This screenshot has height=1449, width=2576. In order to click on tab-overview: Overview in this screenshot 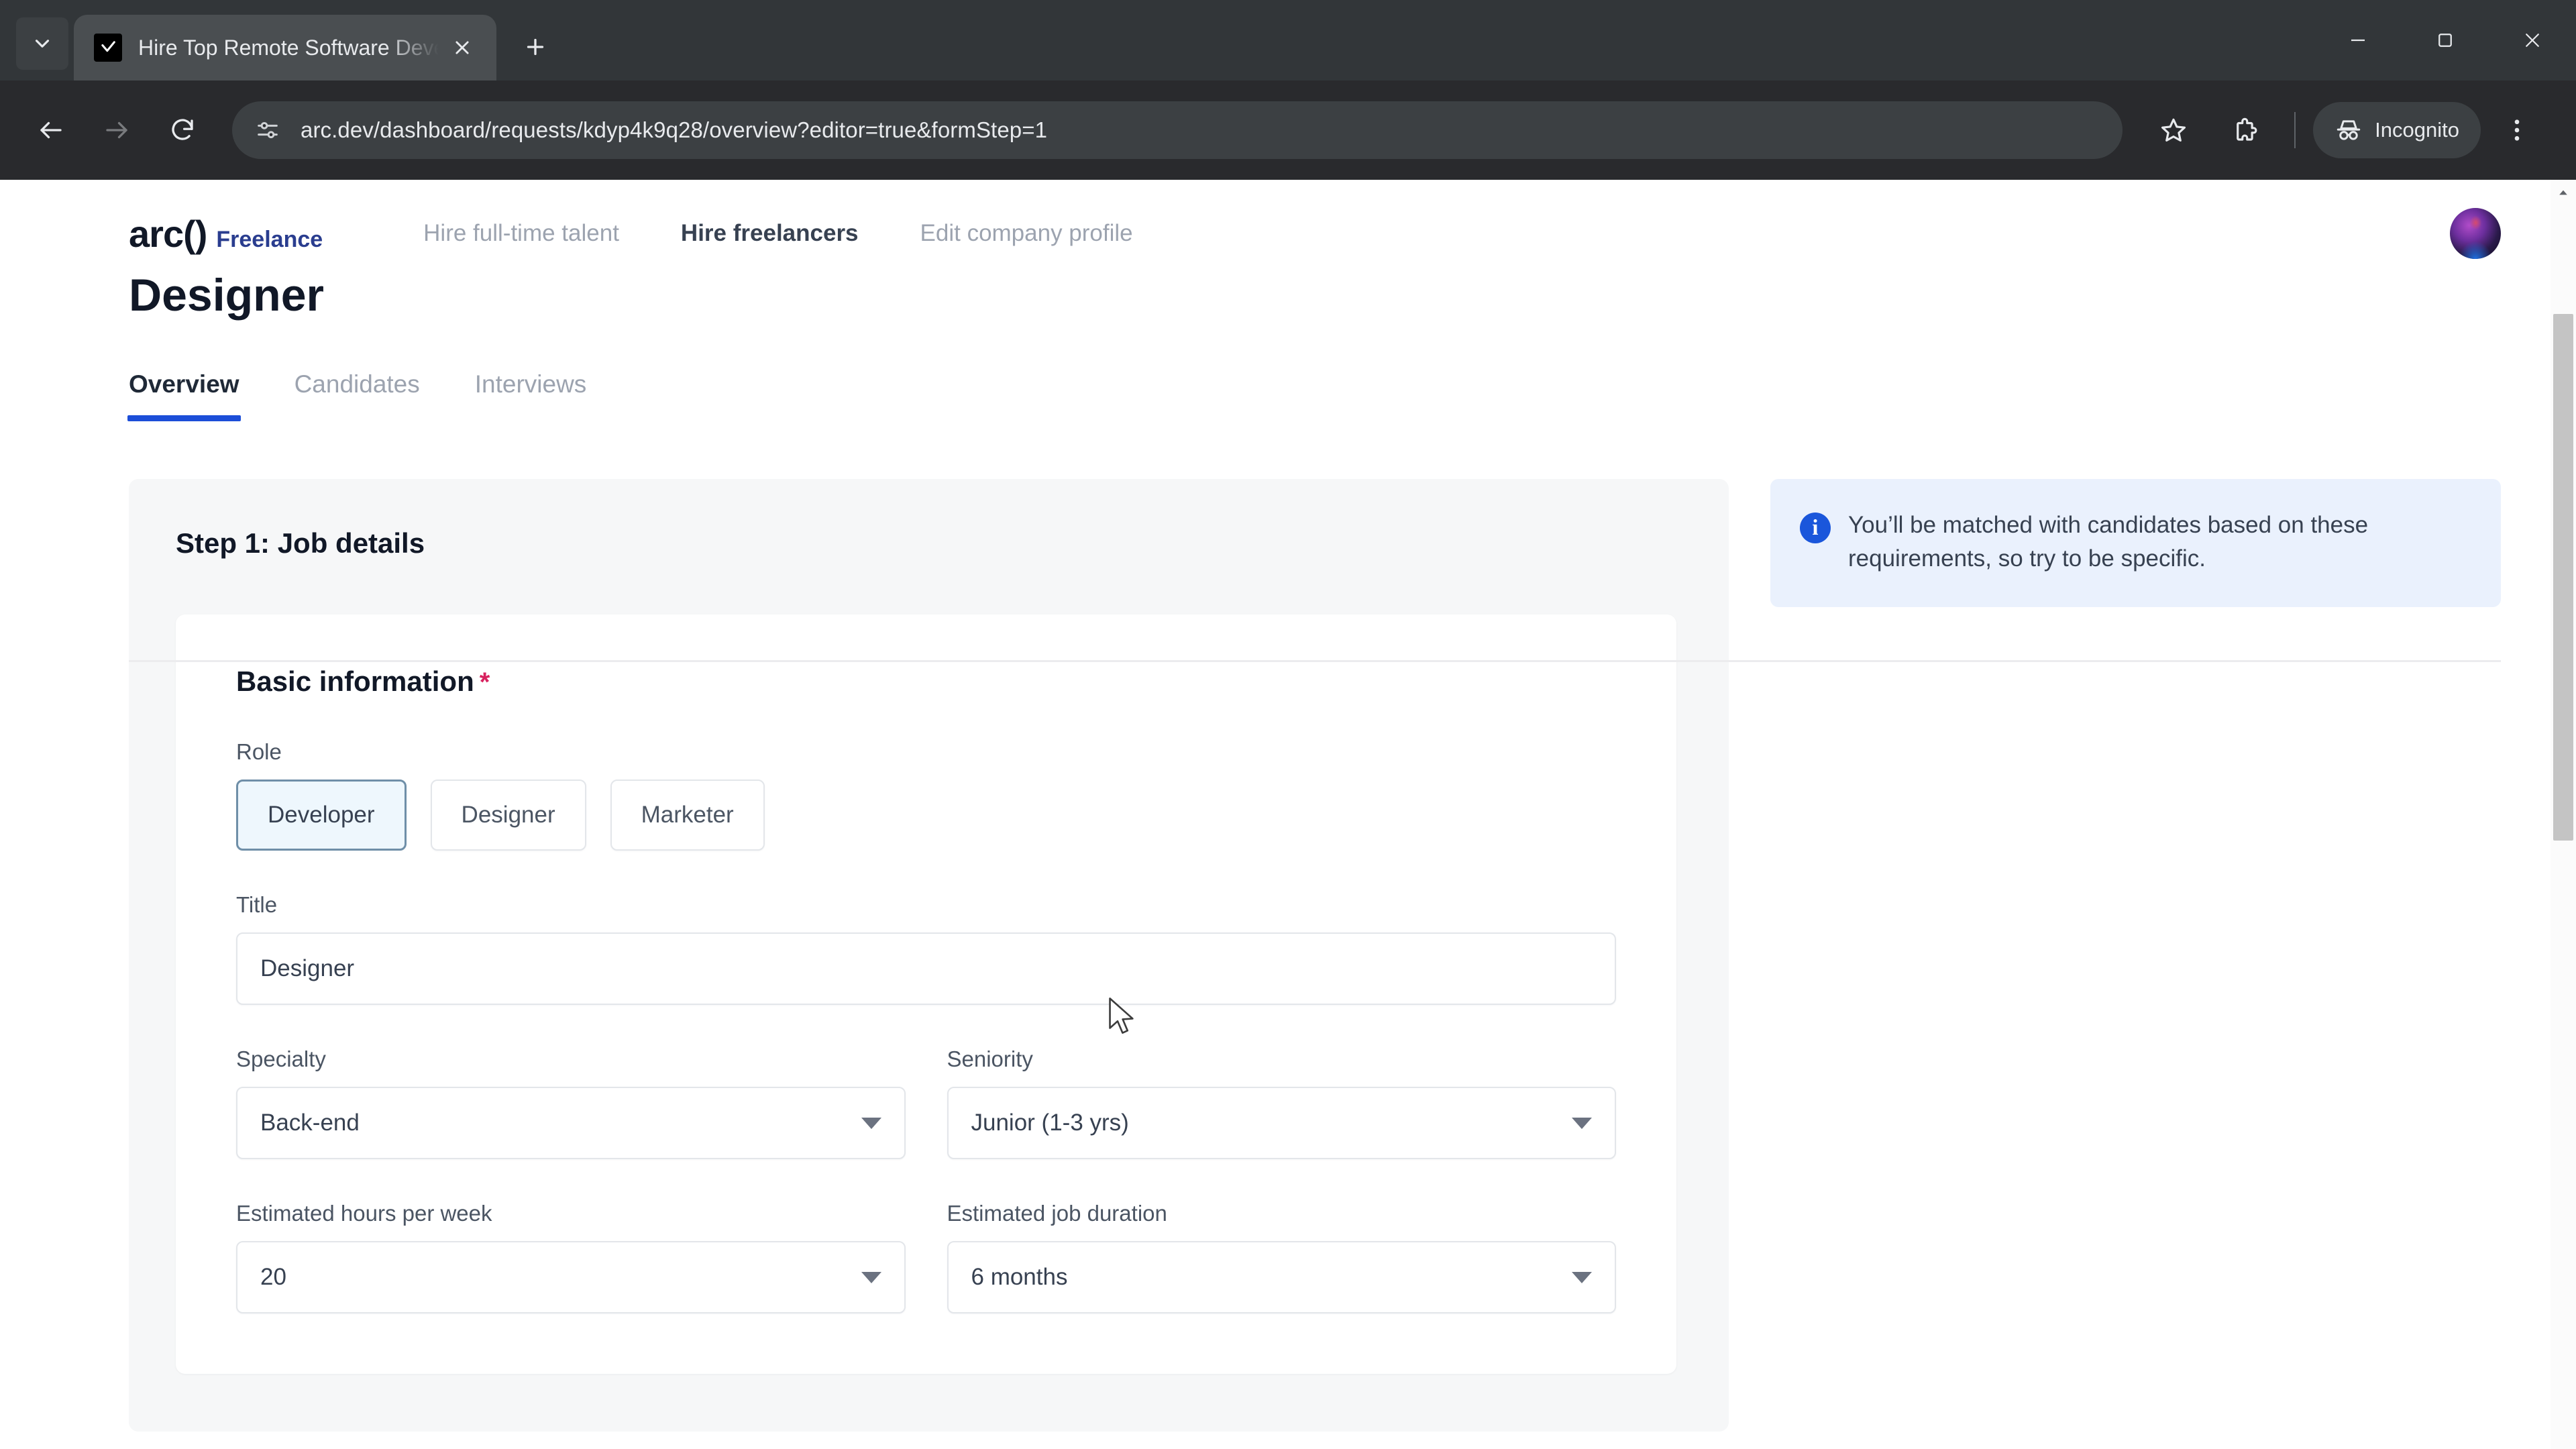, I will do `click(184, 395)`.